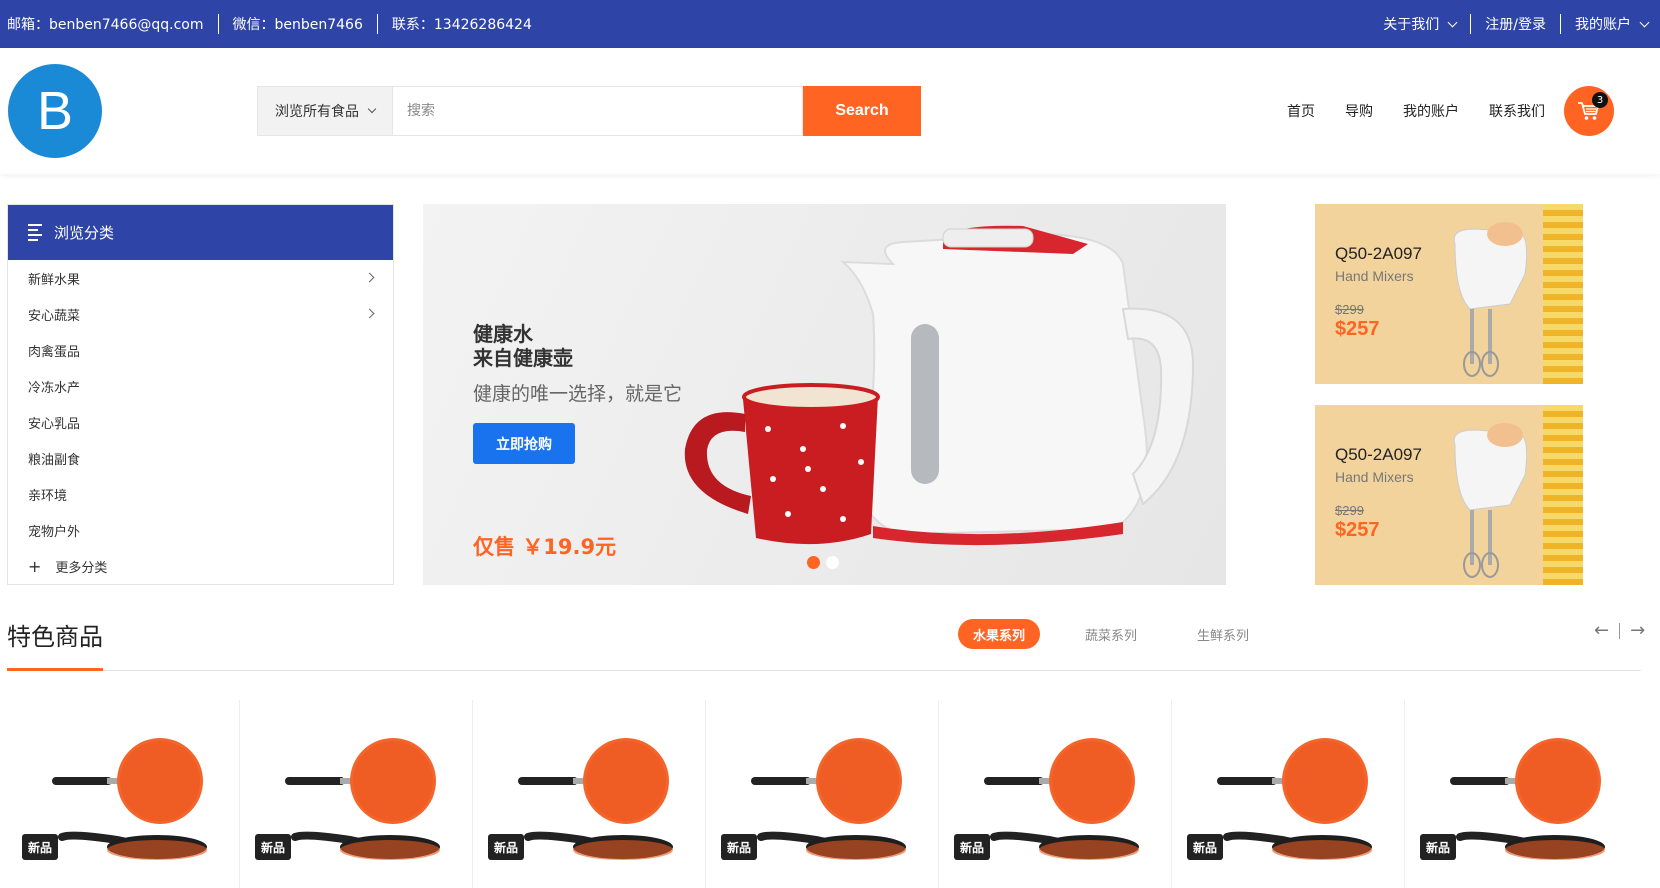  Describe the element at coordinates (35, 566) in the screenshot. I see `plus-icon: +` at that location.